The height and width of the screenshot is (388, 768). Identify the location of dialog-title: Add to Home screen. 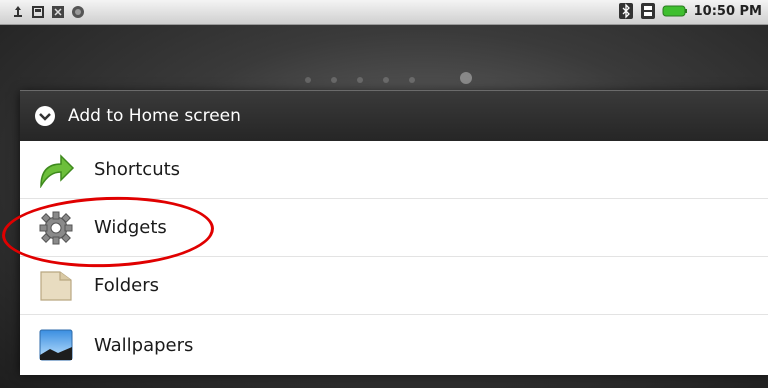
(154, 116).